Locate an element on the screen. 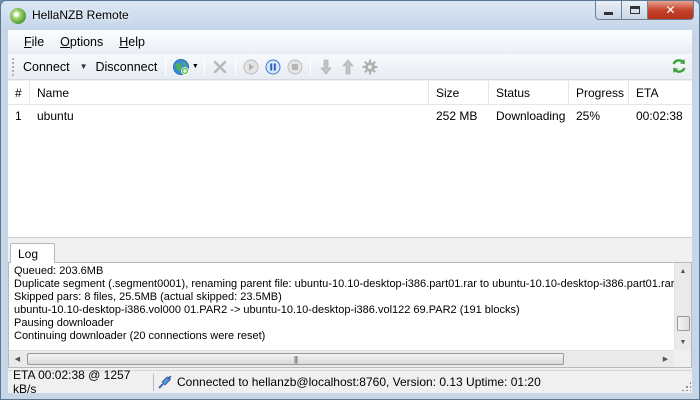 This screenshot has height=400, width=700. gear-icon is located at coordinates (370, 66).